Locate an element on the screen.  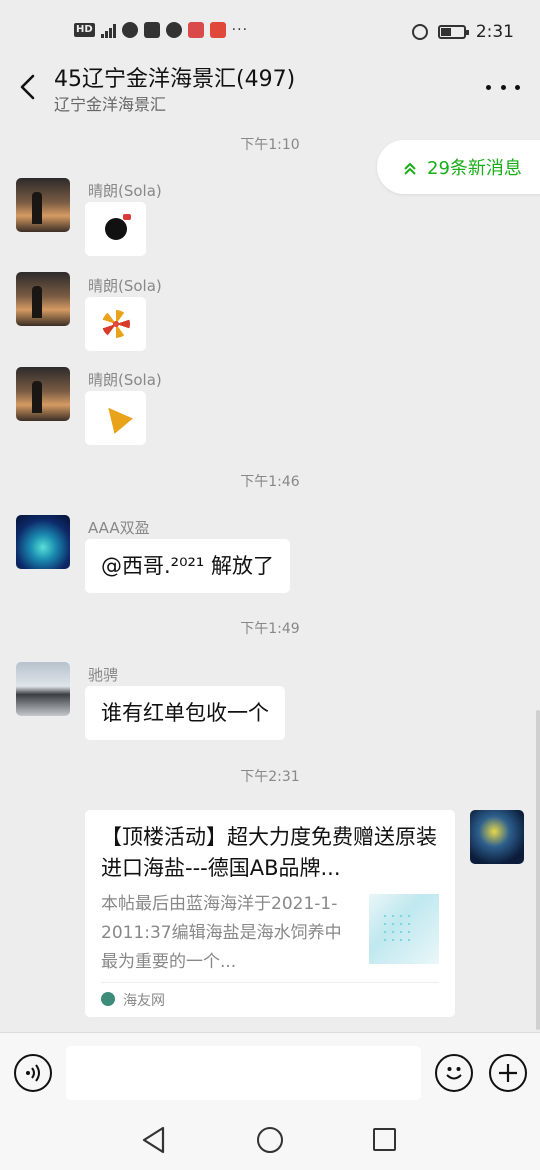
voice-icon is located at coordinates (33, 1073).